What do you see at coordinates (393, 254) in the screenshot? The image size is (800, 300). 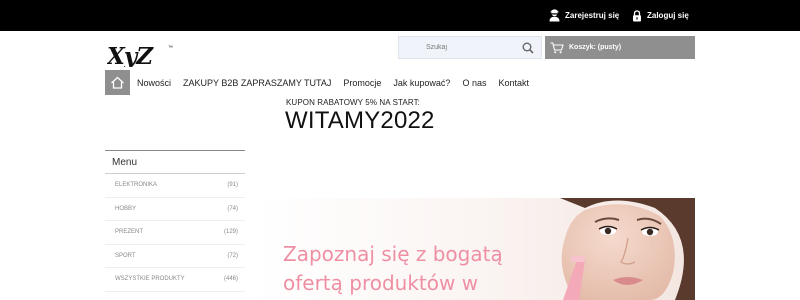 I see `banner-headline-line1: Zapoznaj się z bogatą` at bounding box center [393, 254].